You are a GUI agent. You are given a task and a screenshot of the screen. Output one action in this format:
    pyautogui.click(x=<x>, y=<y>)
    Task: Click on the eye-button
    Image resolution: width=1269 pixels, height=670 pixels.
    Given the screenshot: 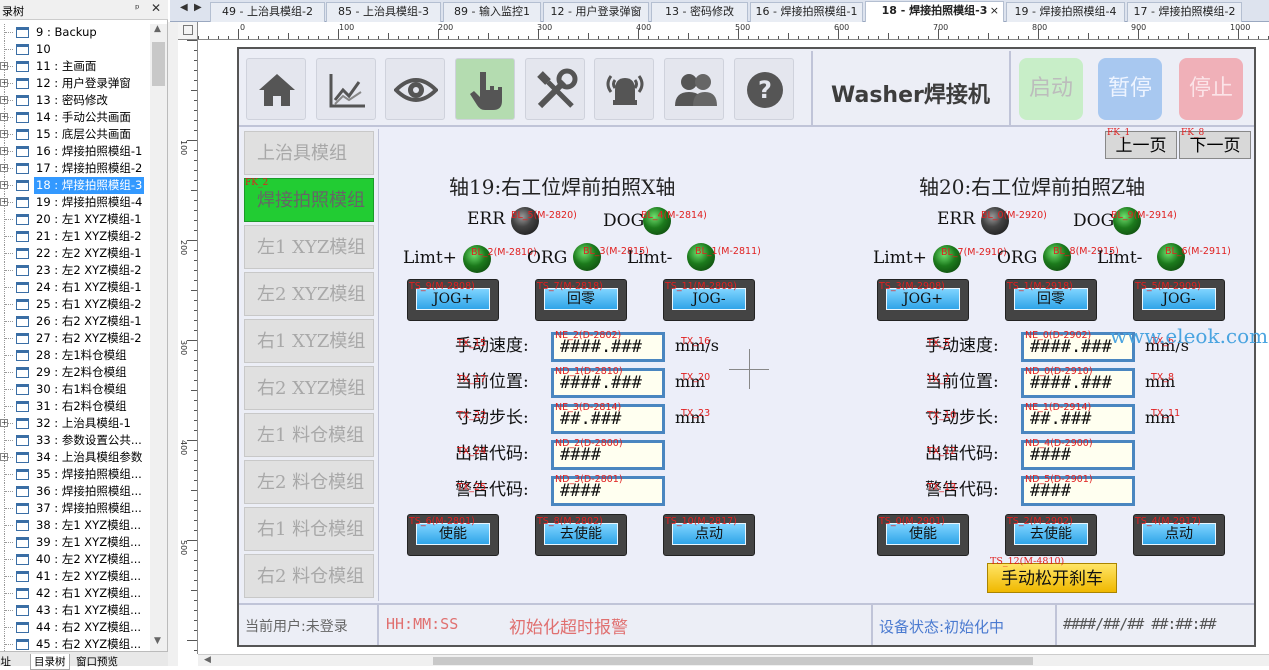 What is the action you would take?
    pyautogui.click(x=415, y=89)
    